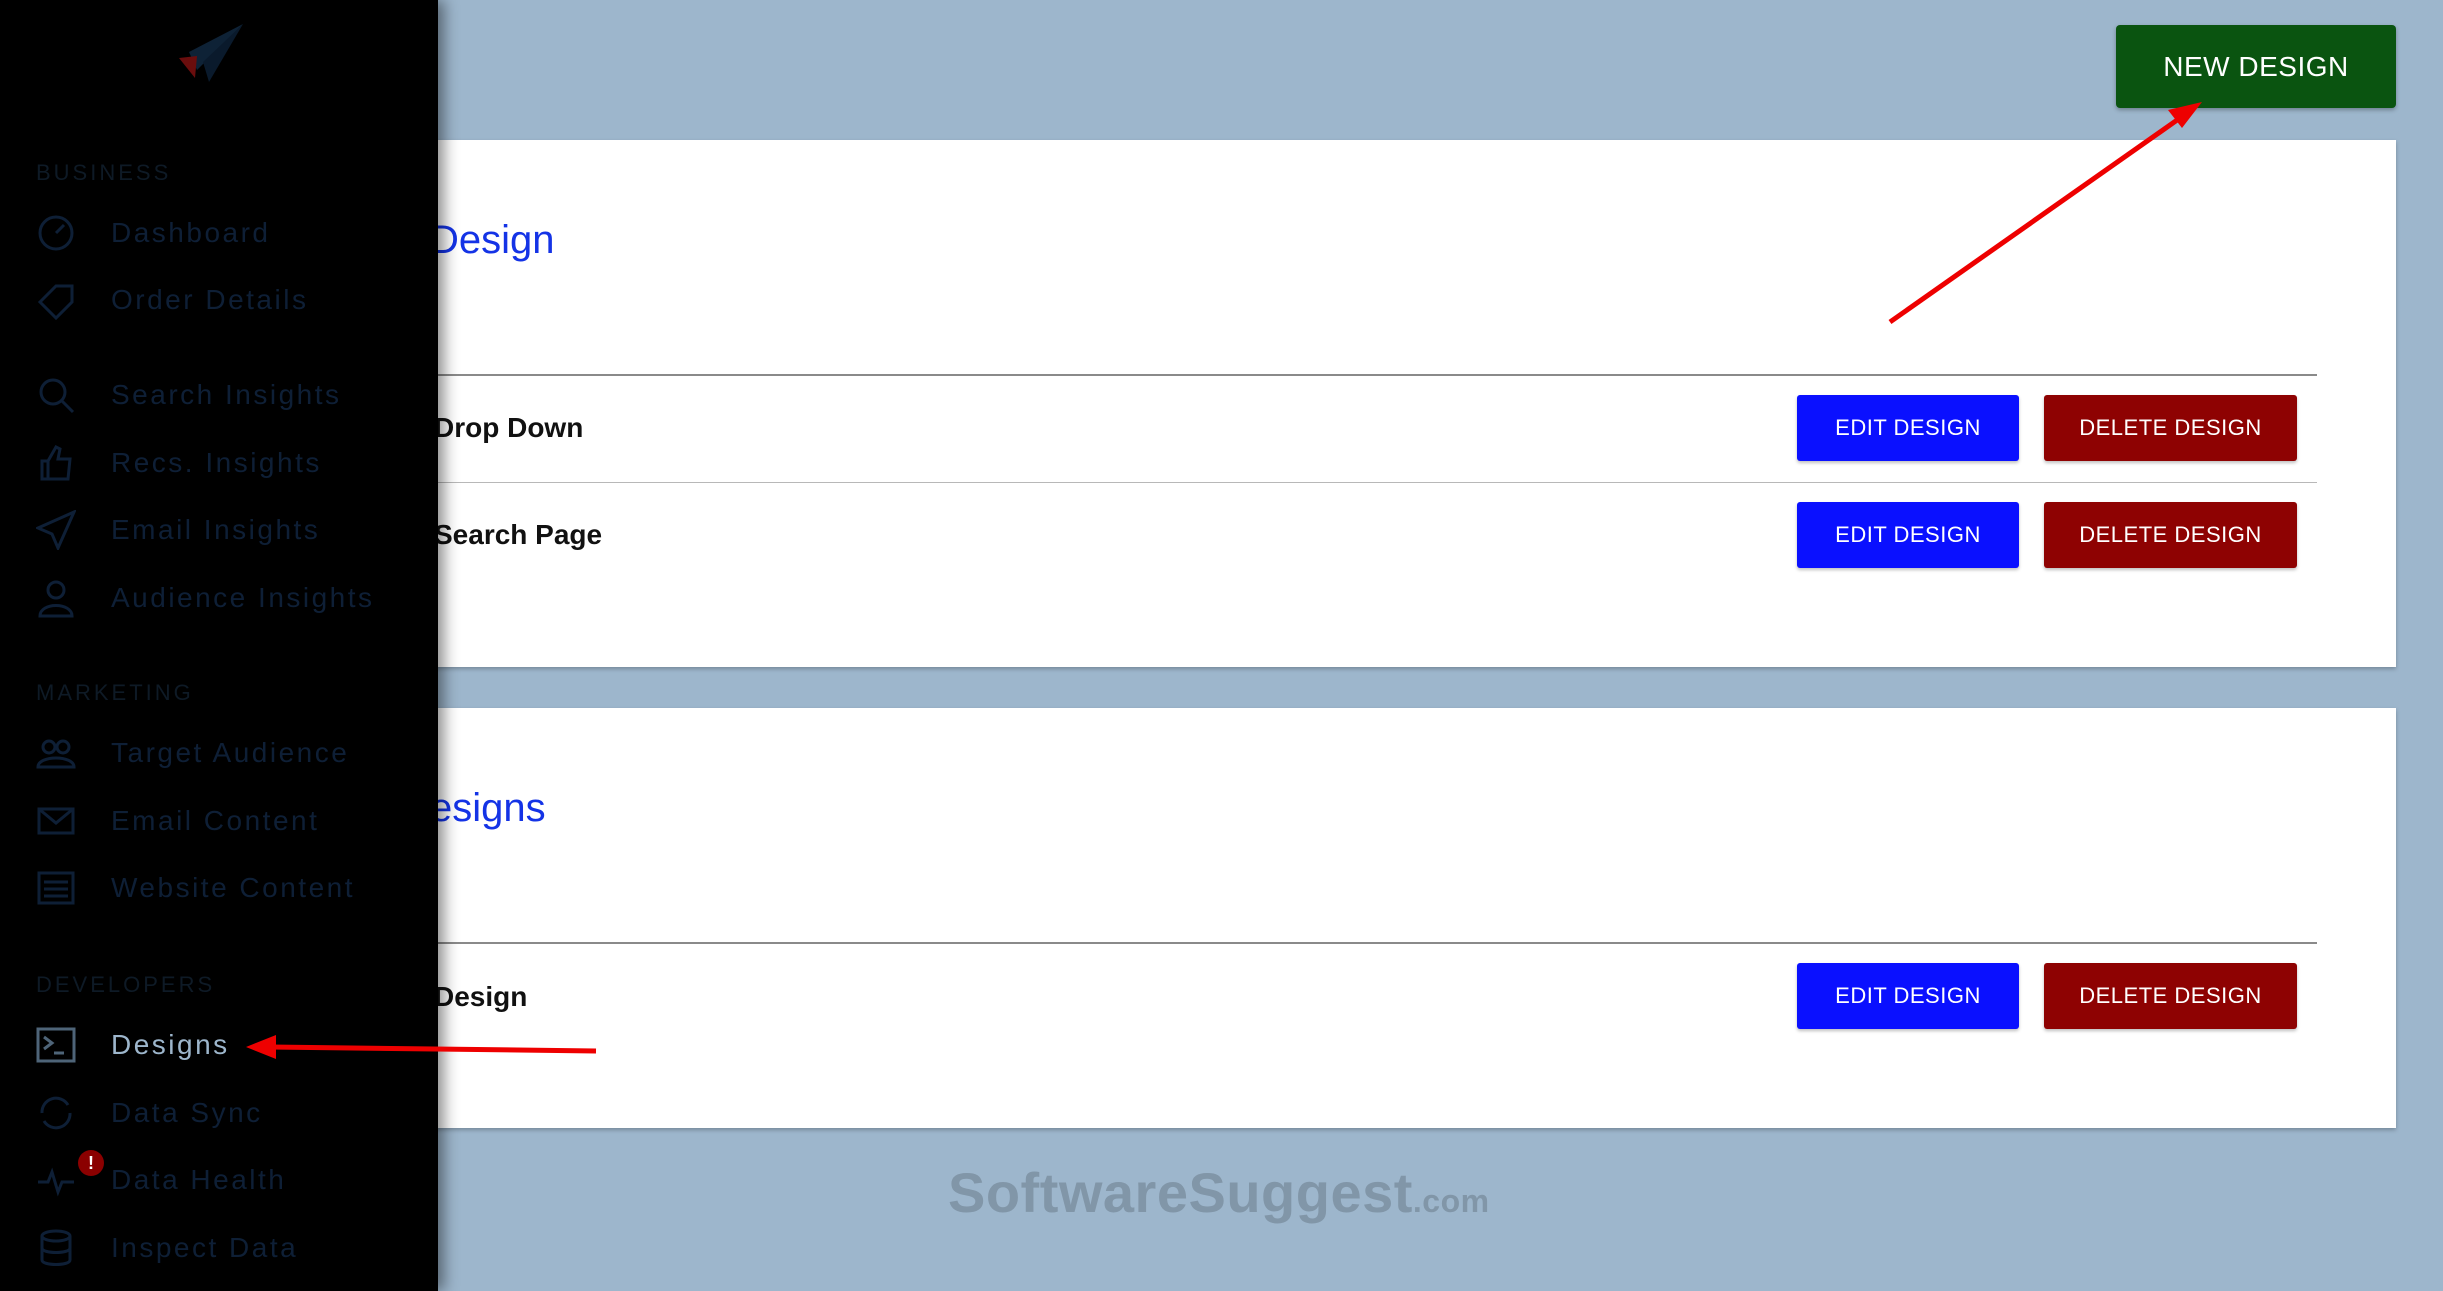 The height and width of the screenshot is (1291, 2443). I want to click on sidebar-item-data-sync: Data Sync, so click(231, 1113).